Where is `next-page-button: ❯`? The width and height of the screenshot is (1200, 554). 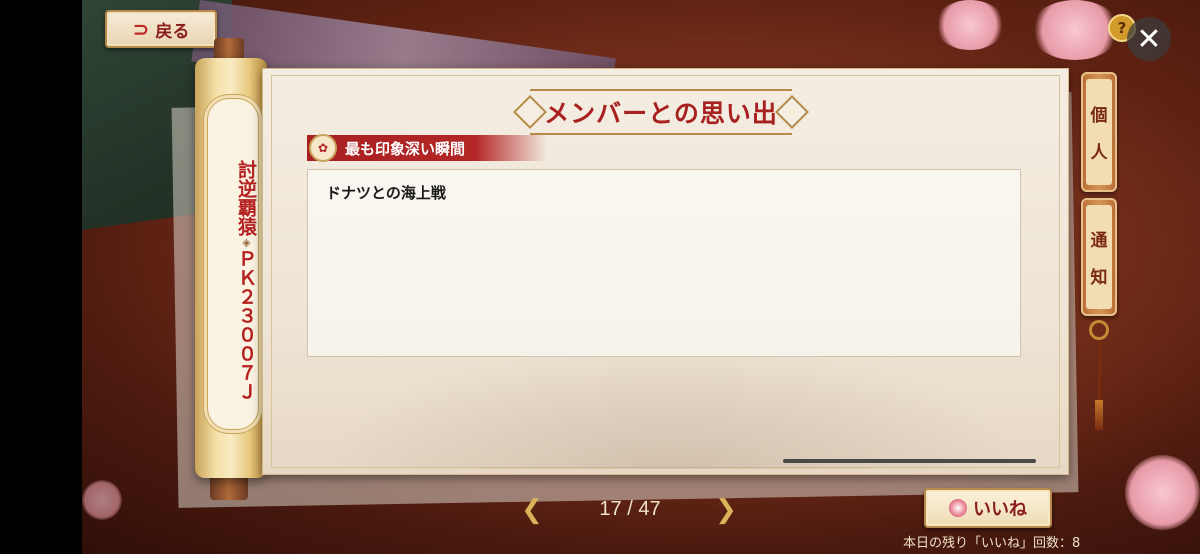 next-page-button: ❯ is located at coordinates (726, 510).